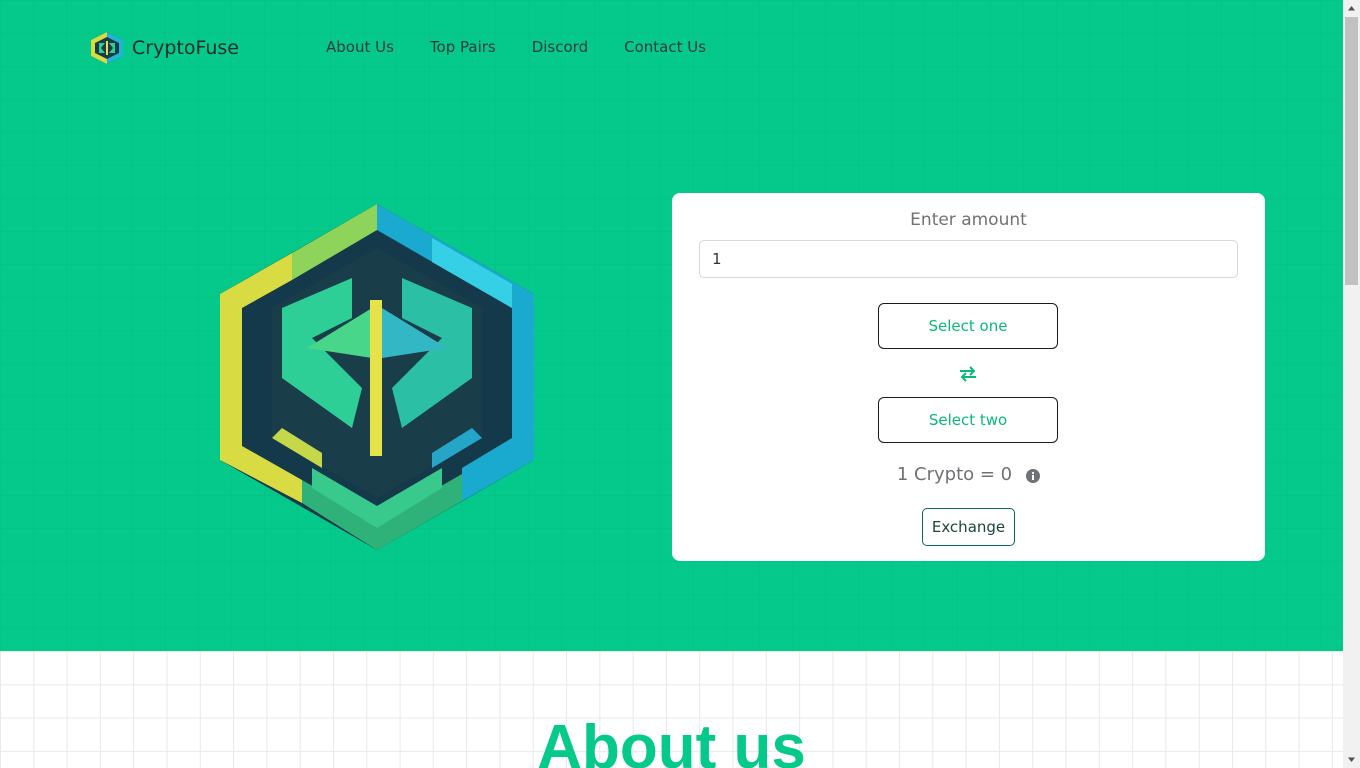 The height and width of the screenshot is (768, 1360). I want to click on amount-label: Enter amount, so click(968, 220).